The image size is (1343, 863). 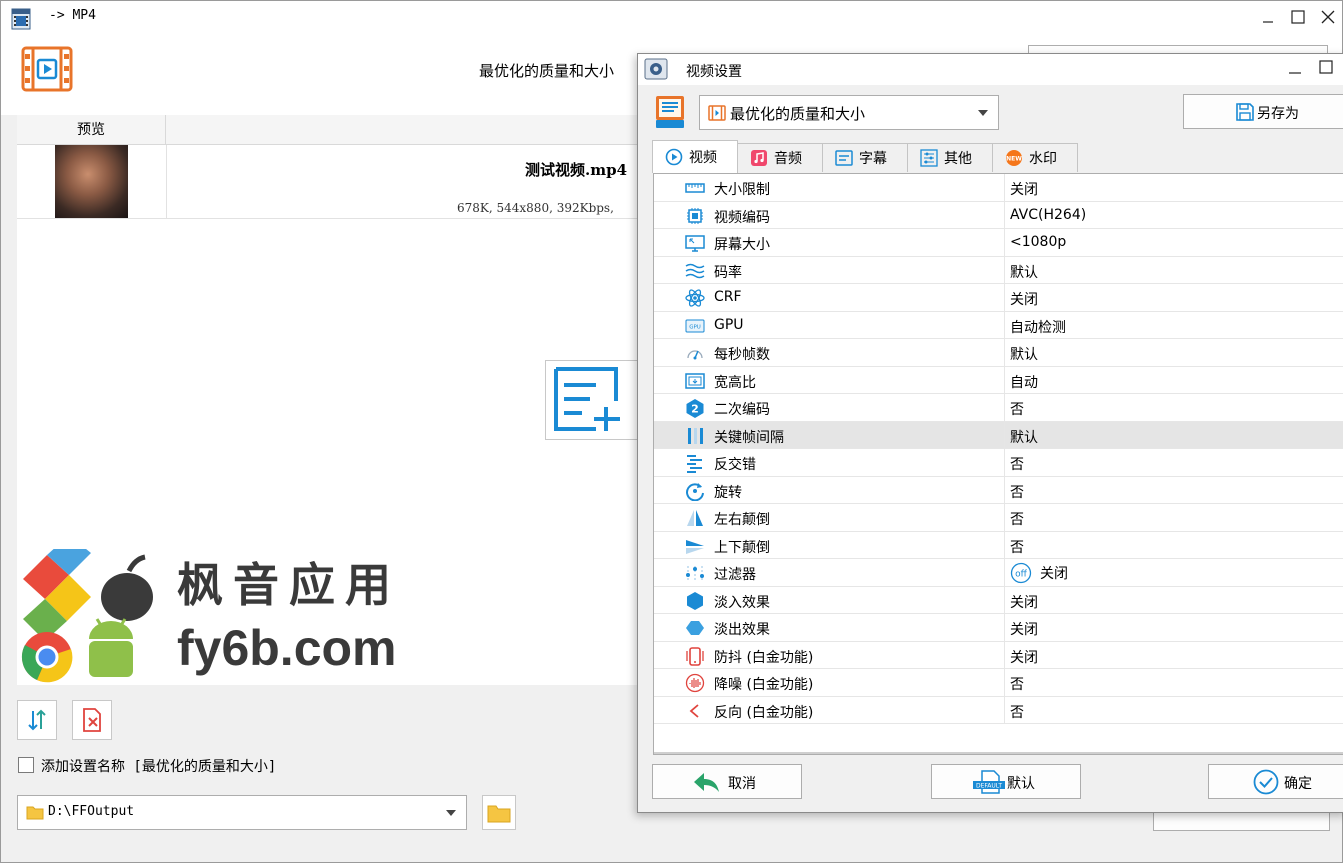 What do you see at coordinates (998, 435) in the screenshot?
I see `setting-row: 关键帧间隔 默认` at bounding box center [998, 435].